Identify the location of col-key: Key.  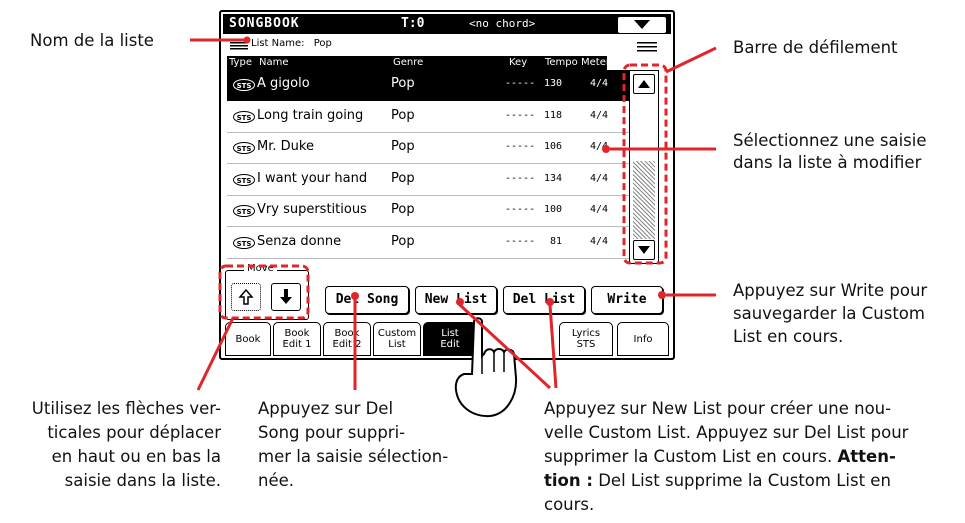
(518, 62).